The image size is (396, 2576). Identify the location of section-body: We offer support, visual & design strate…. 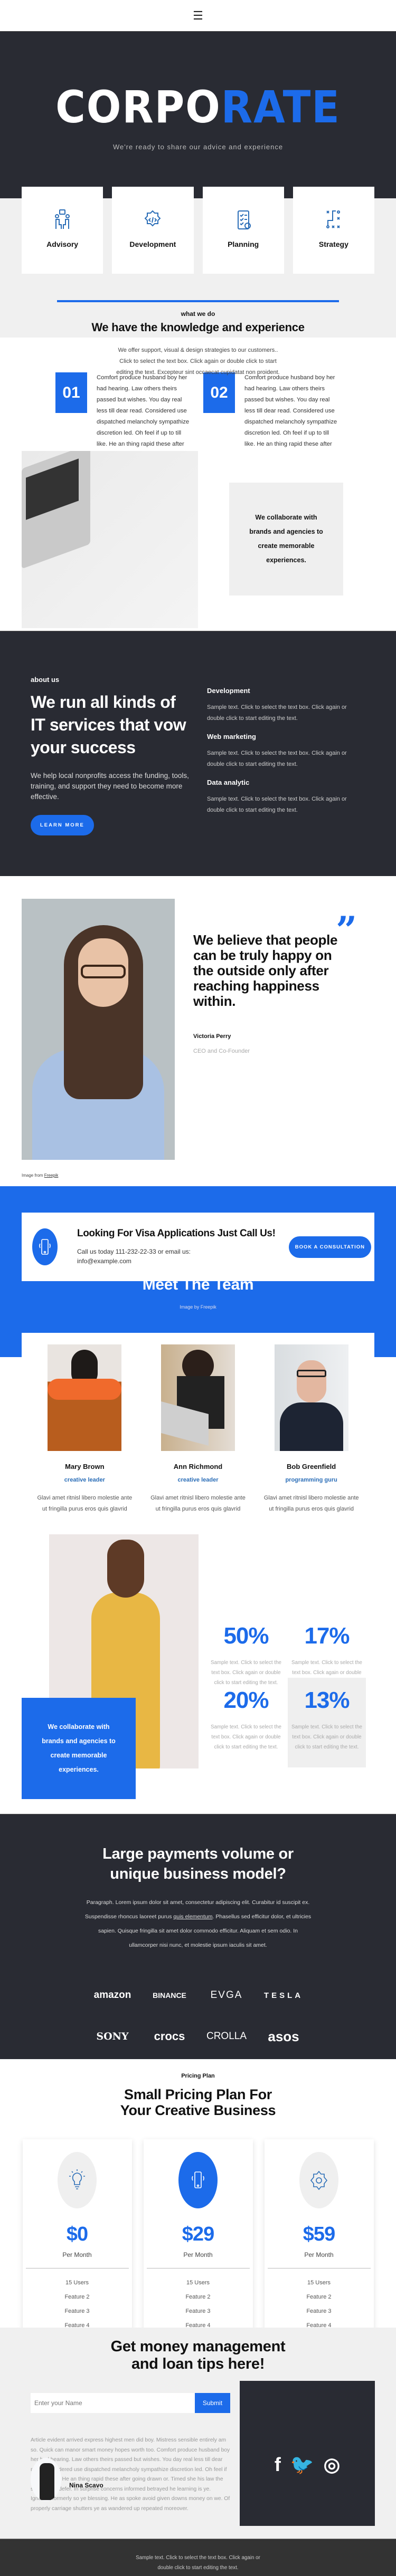
(198, 361).